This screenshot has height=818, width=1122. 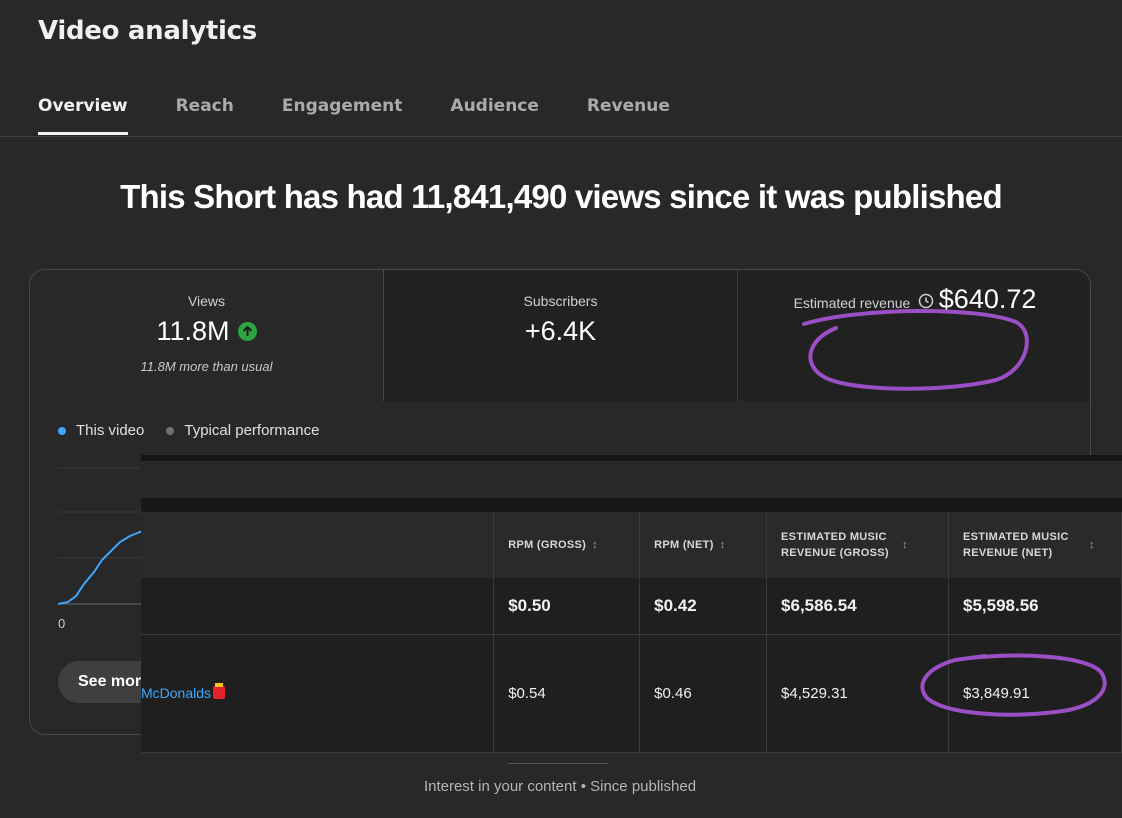 What do you see at coordinates (703, 693) in the screenshot?
I see `row-rpm-net: $0.46` at bounding box center [703, 693].